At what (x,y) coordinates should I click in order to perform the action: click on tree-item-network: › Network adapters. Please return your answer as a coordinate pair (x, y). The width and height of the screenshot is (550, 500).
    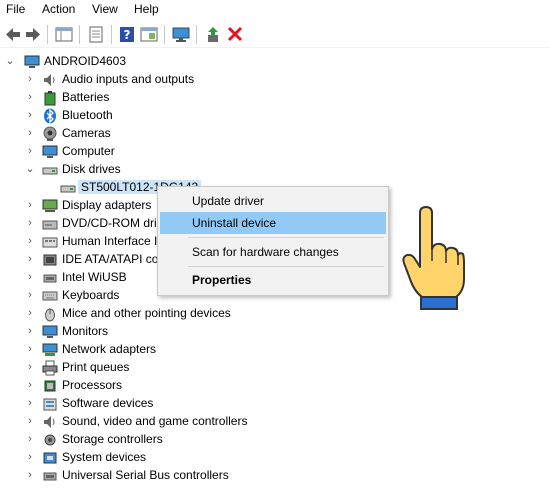
    Looking at the image, I should click on (275, 350).